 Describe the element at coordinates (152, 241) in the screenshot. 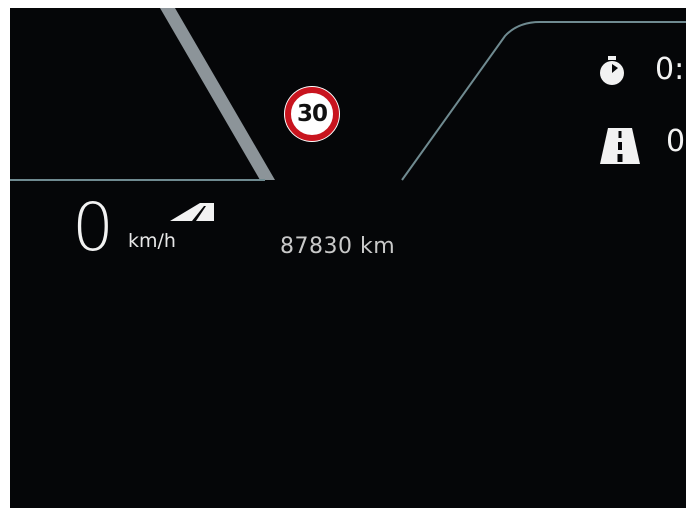

I see `speed-unit-label: km/h` at that location.